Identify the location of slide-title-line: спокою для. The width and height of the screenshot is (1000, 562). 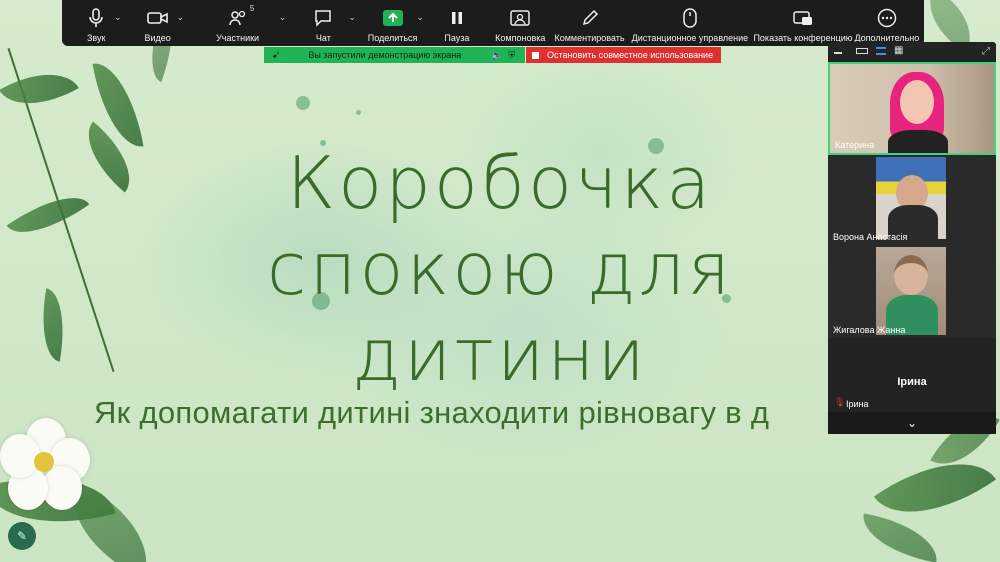
(500, 269).